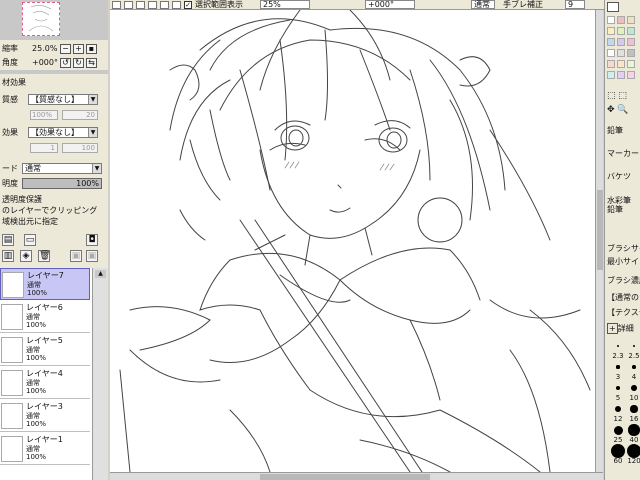  I want to click on merge-all-icon: ▣, so click(92, 256).